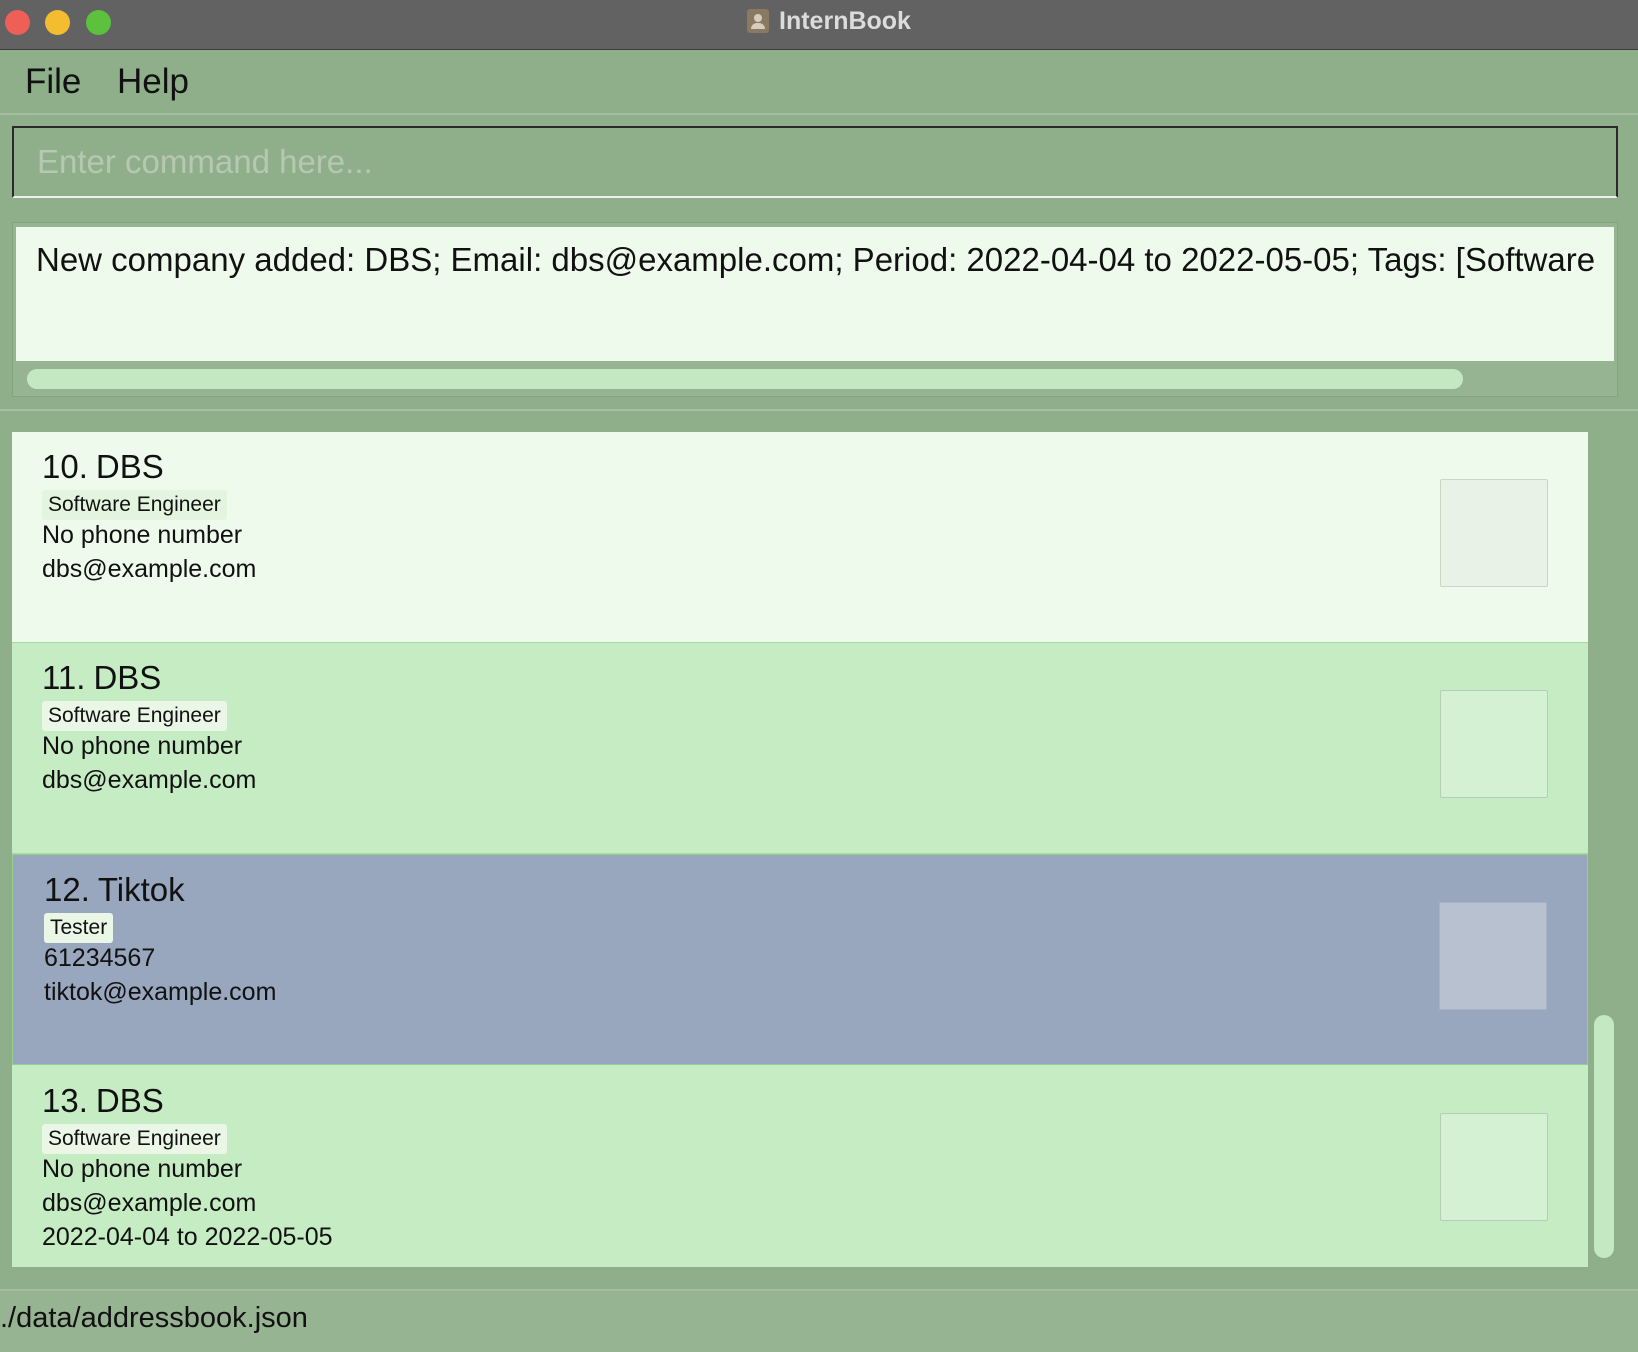 This screenshot has width=1638, height=1352. What do you see at coordinates (819, 82) in the screenshot?
I see `menu-bar: File Help` at bounding box center [819, 82].